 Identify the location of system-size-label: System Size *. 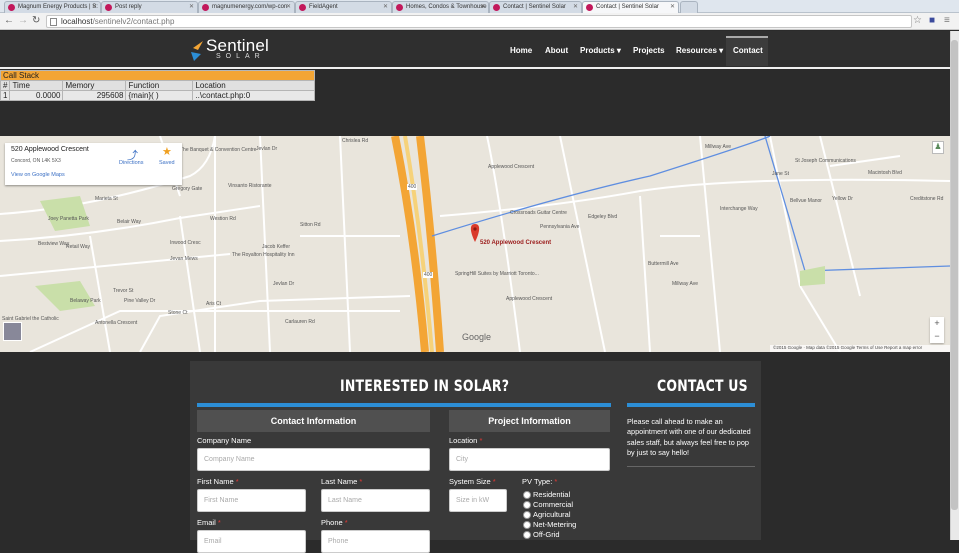
(472, 481).